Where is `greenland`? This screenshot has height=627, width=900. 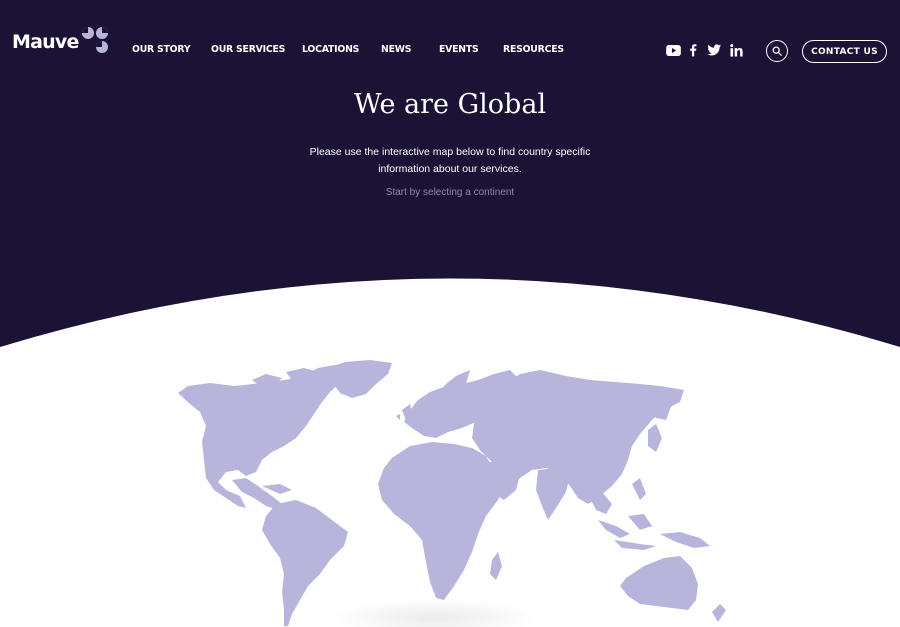
greenland is located at coordinates (360, 379).